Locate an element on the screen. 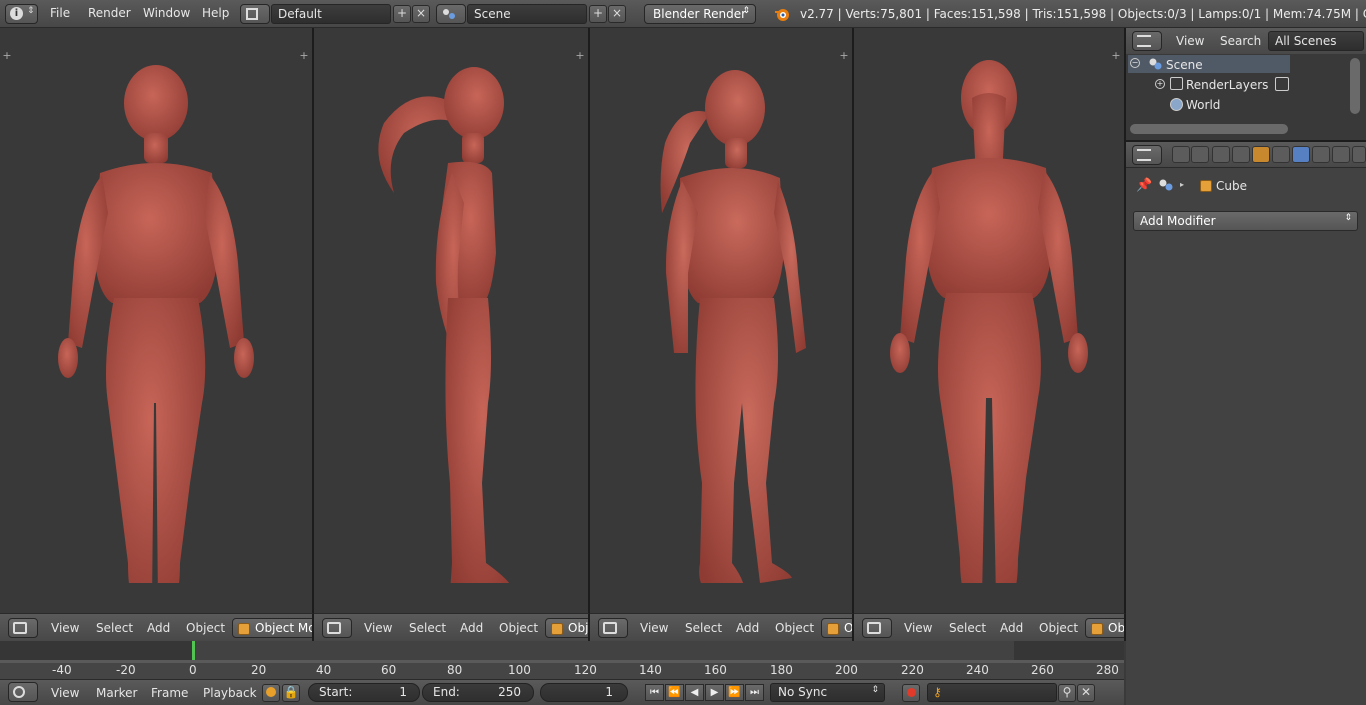 The width and height of the screenshot is (1366, 705). next-keyframe-icon: ⏩ is located at coordinates (734, 692).